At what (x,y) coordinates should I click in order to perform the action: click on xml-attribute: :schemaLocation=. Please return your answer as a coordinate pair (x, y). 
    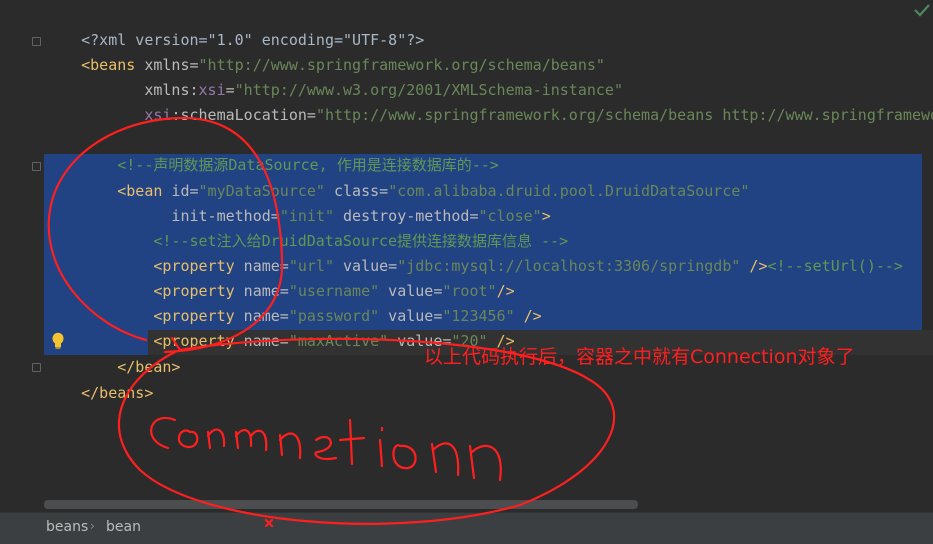
    Looking at the image, I should click on (243, 115).